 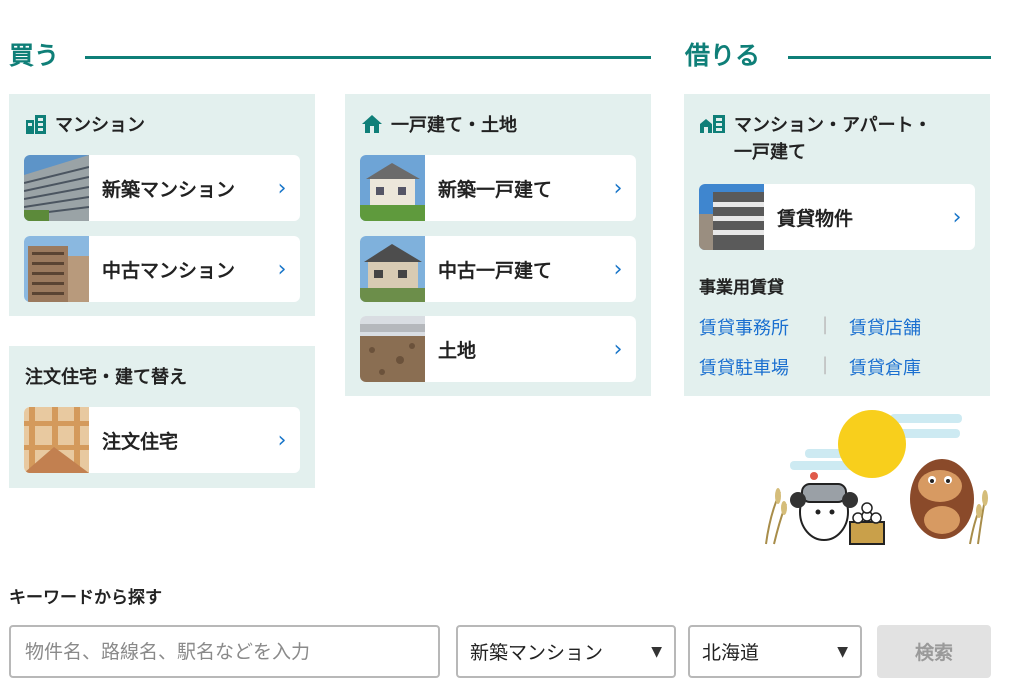 What do you see at coordinates (723, 55) in the screenshot?
I see `rent-section-title: 借りる` at bounding box center [723, 55].